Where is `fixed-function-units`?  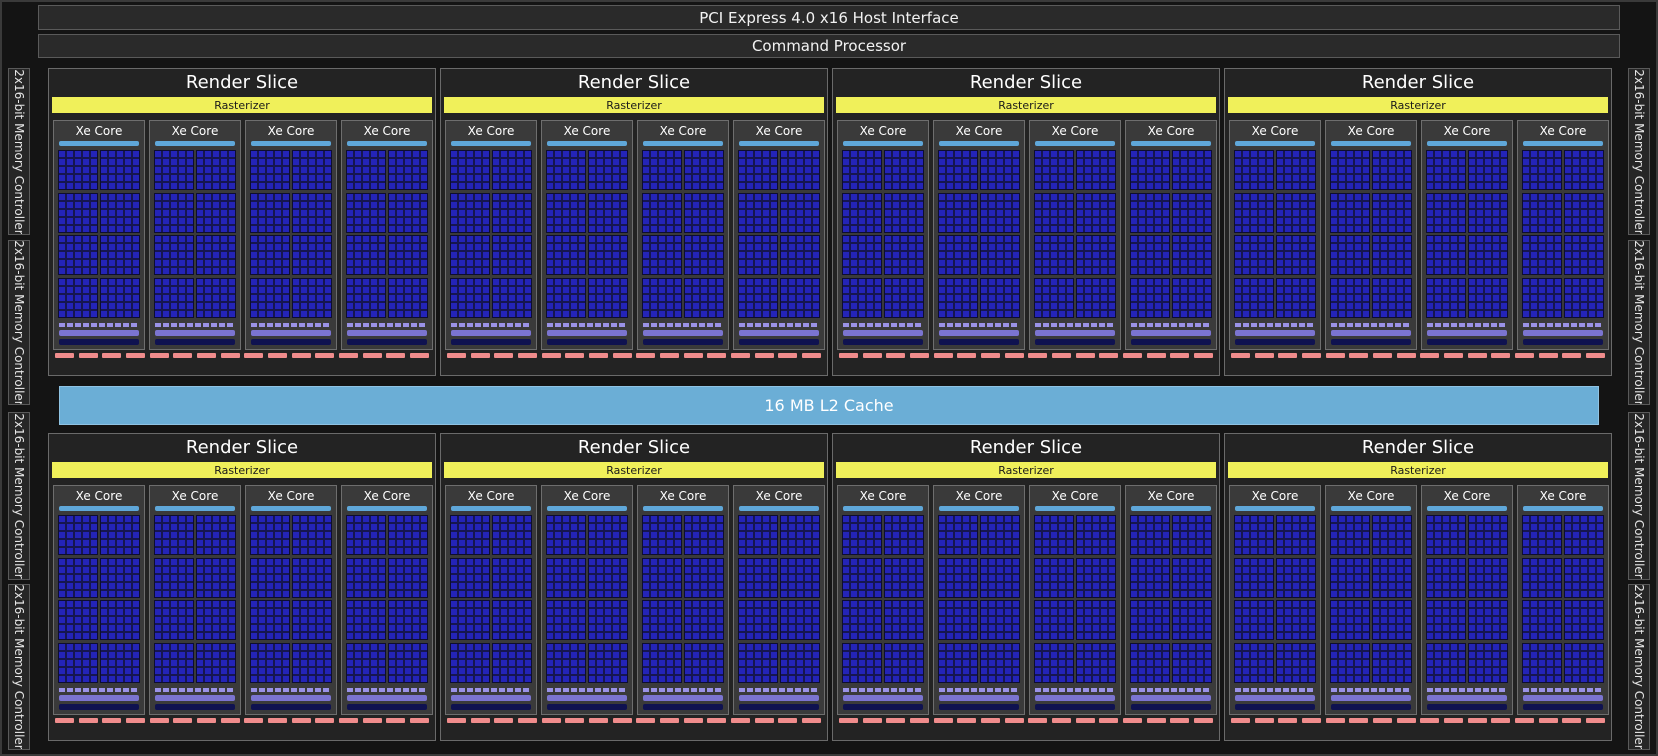 fixed-function-units is located at coordinates (1418, 720).